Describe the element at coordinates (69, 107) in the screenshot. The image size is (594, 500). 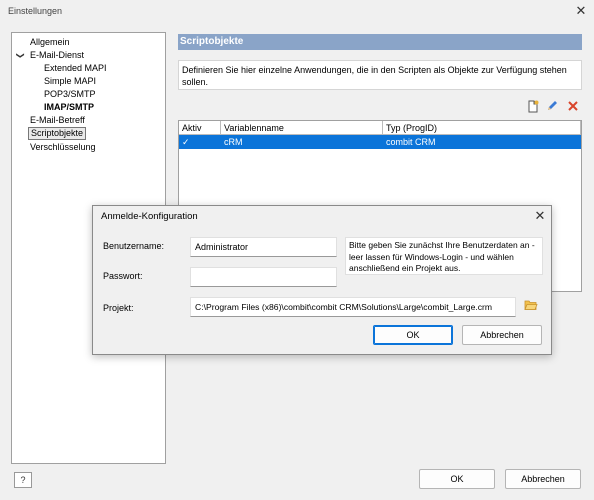
I see `tree-item-imap-smtp: IMAP/SMTP` at that location.